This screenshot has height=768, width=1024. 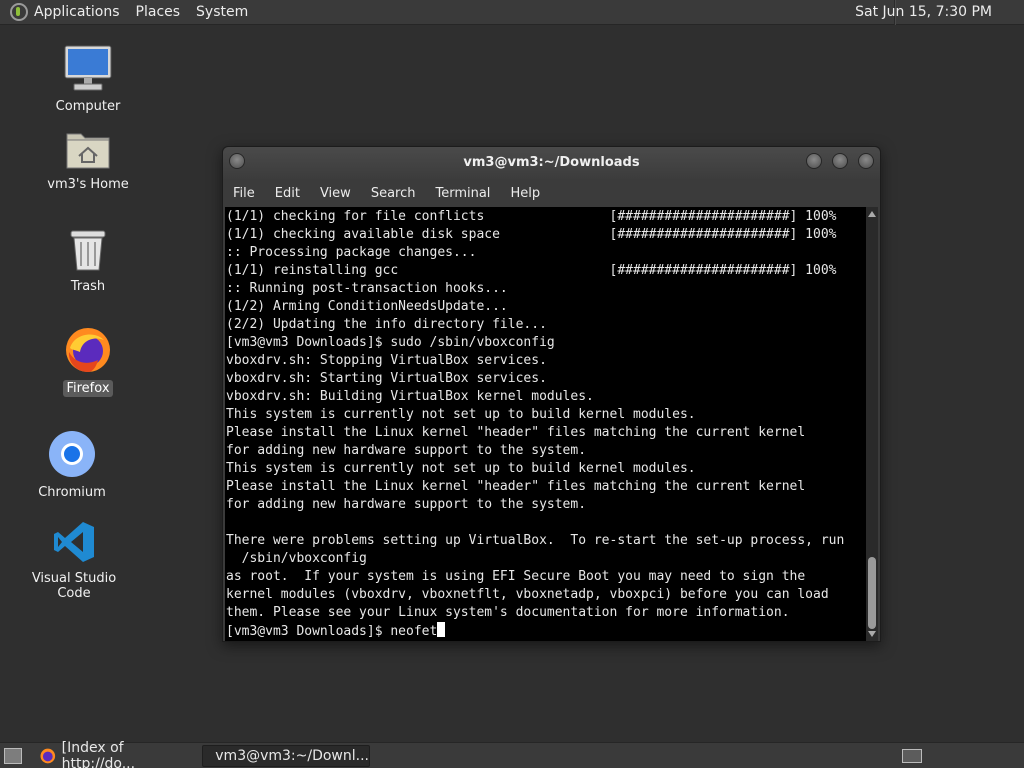 I want to click on menu-file: File, so click(x=244, y=193).